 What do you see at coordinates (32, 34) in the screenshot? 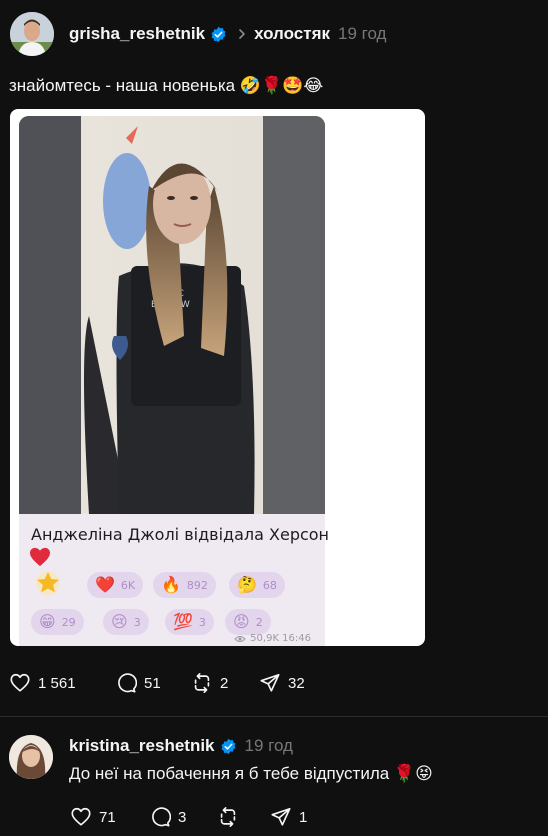
I see `author-avatar` at bounding box center [32, 34].